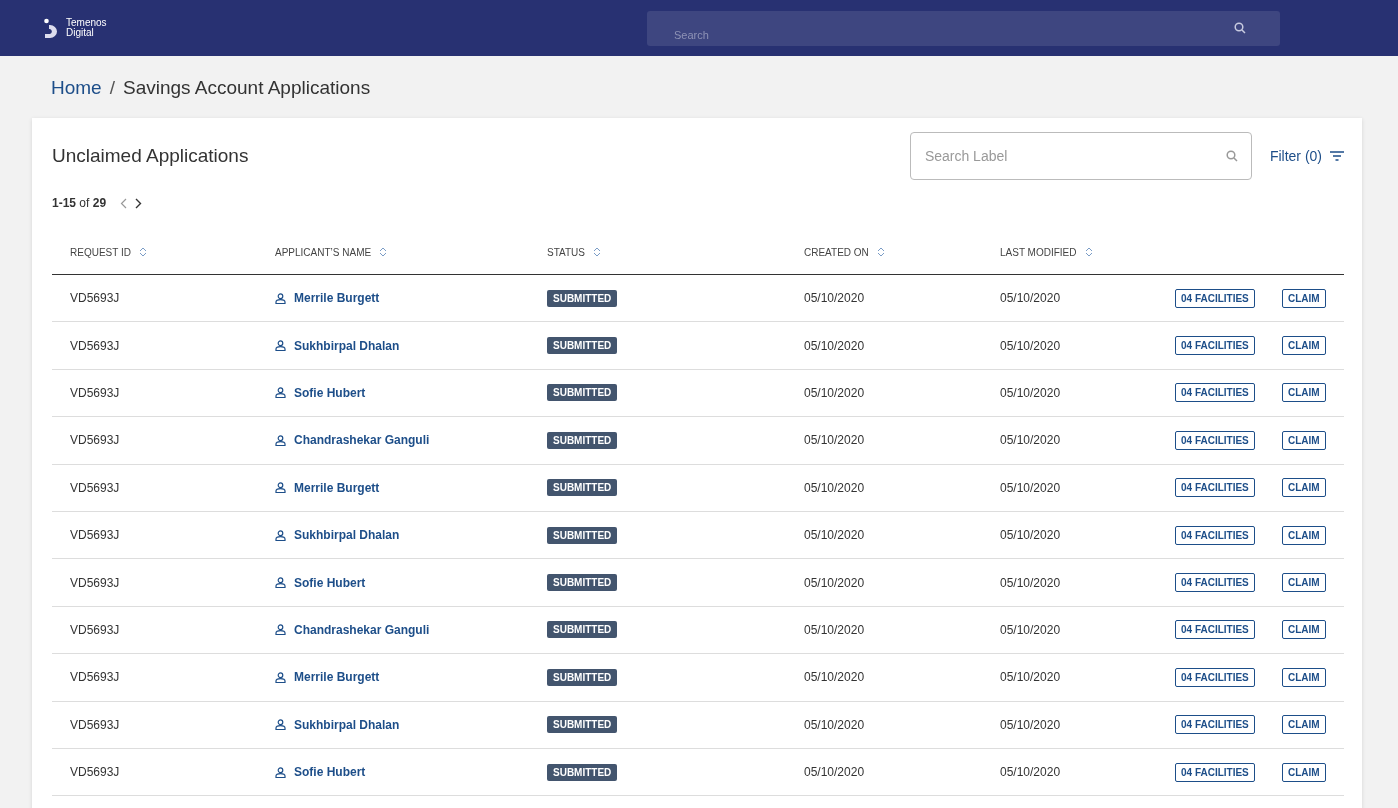  I want to click on column-header: CREATED ON, so click(836, 252).